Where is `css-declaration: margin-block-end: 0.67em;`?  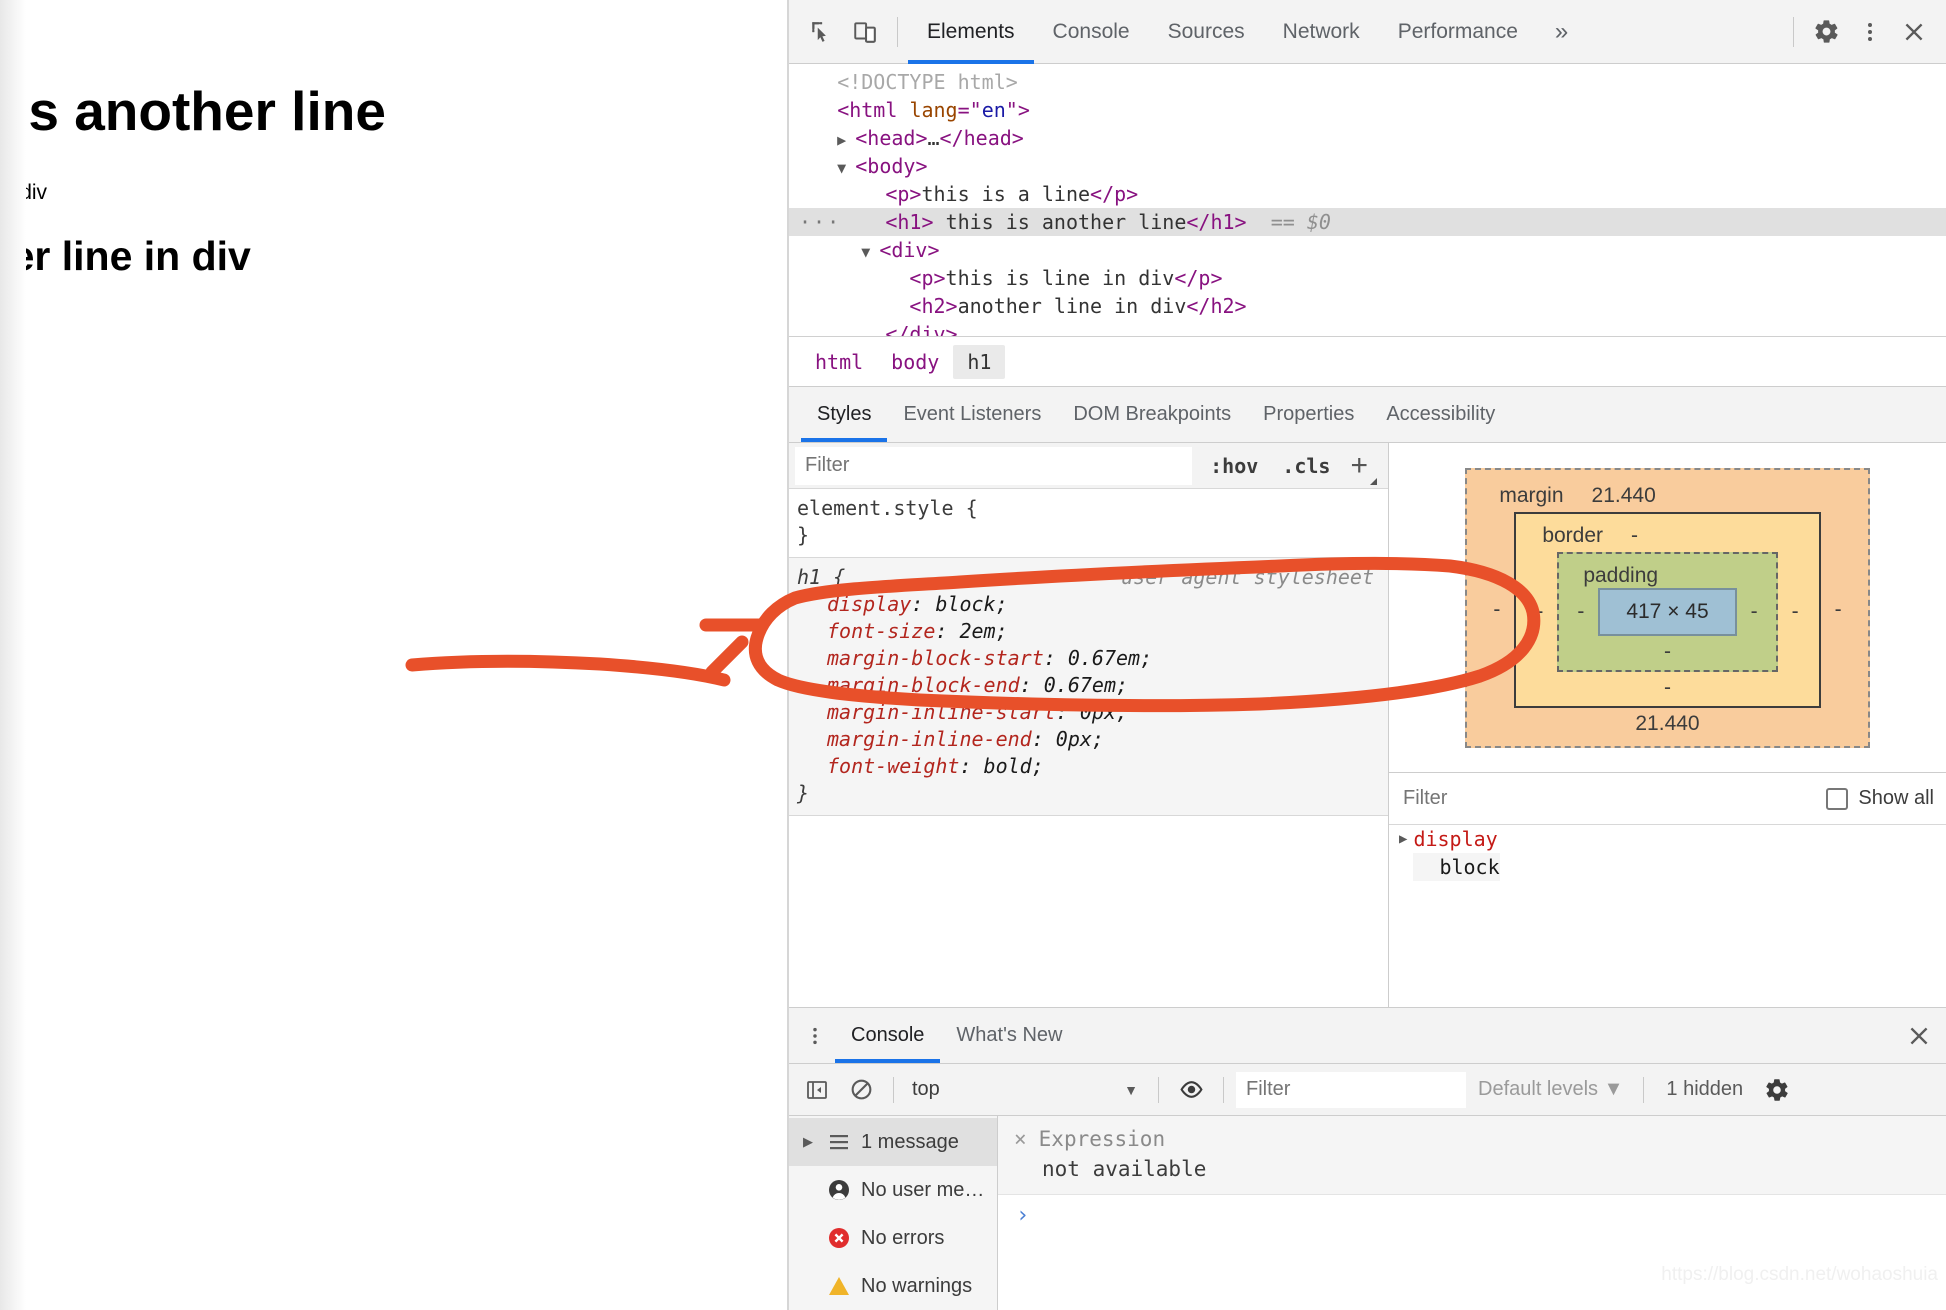
css-declaration: margin-block-end: 0.67em; is located at coordinates (1092, 685).